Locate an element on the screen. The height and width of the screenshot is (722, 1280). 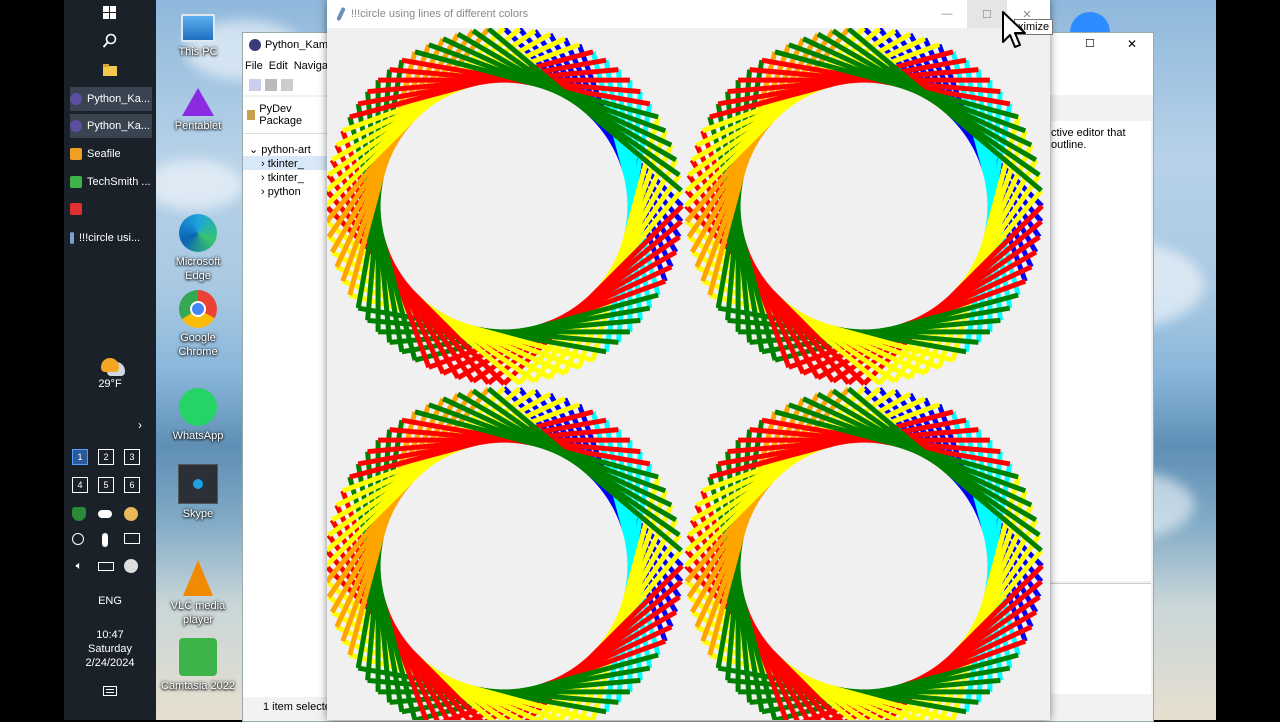
taskbar-app-seafile: Seafile is located at coordinates (111, 154).